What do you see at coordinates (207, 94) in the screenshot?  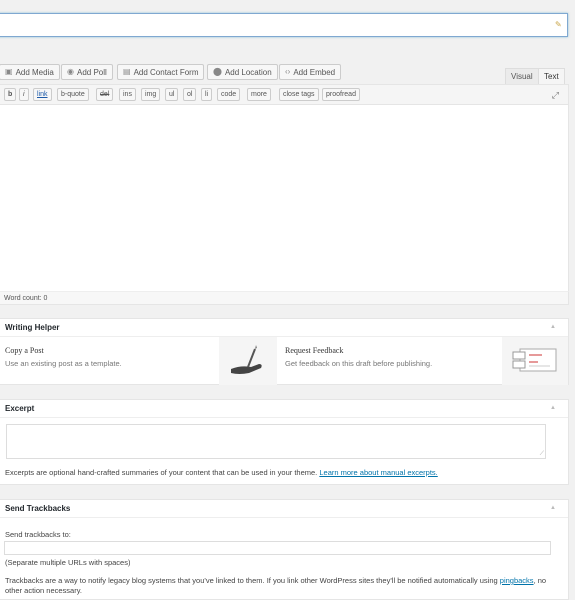 I see `qt-li-button: li` at bounding box center [207, 94].